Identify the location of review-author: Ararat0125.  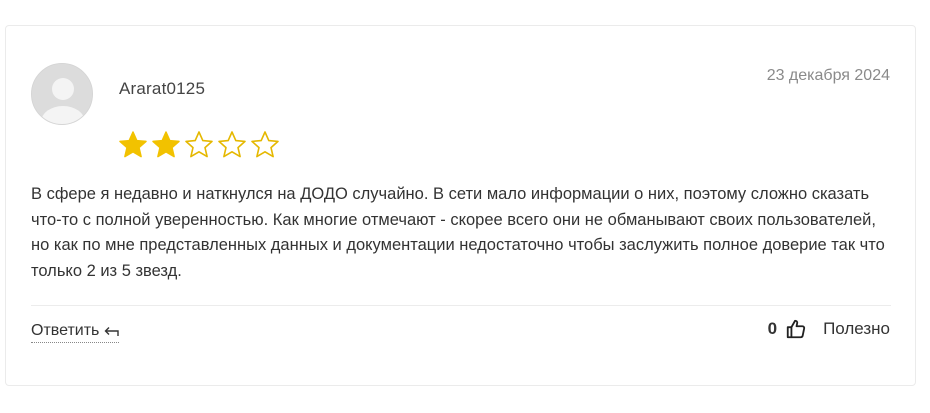
(162, 88).